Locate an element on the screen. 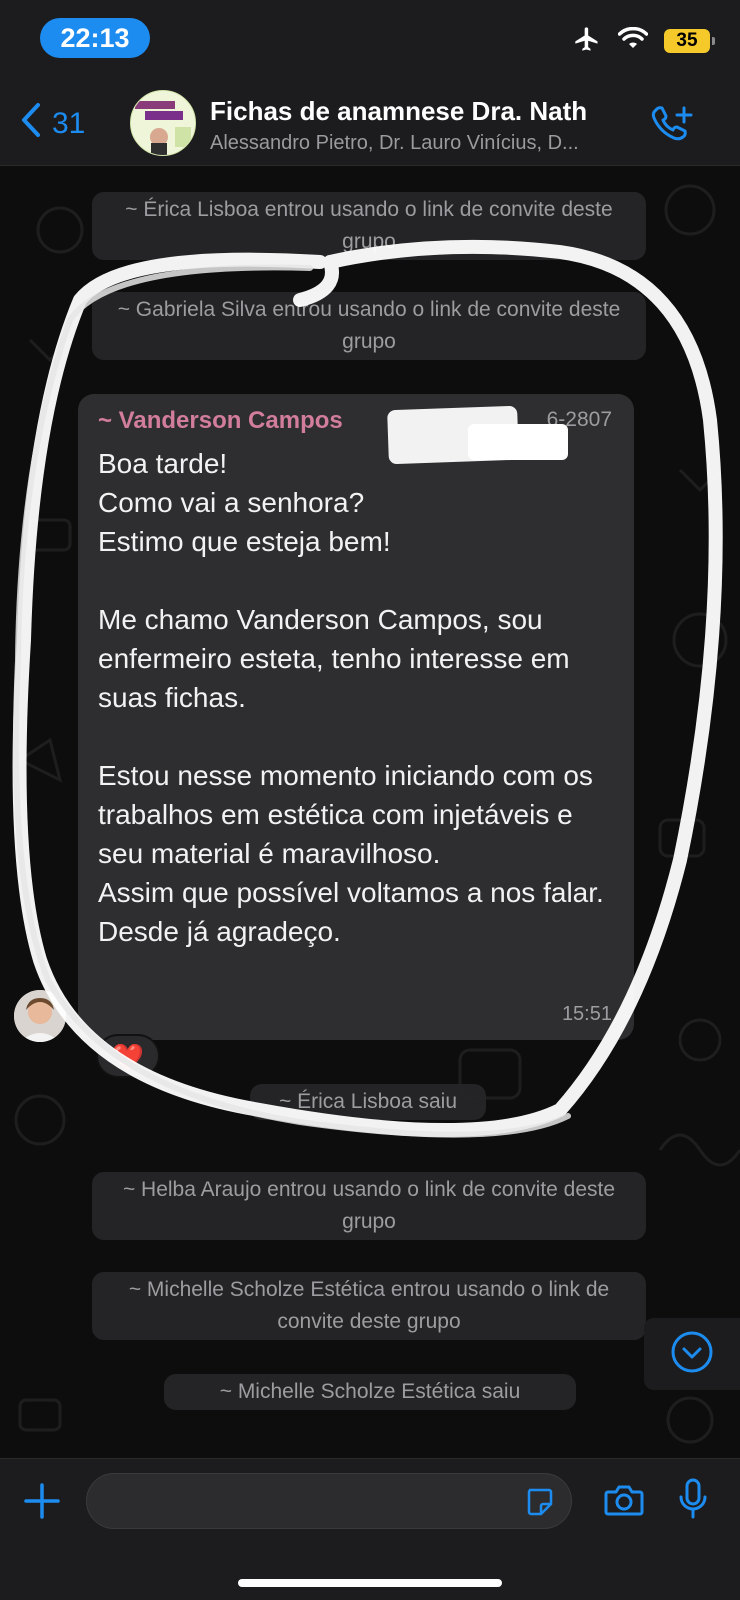  camera-button is located at coordinates (624, 1502).